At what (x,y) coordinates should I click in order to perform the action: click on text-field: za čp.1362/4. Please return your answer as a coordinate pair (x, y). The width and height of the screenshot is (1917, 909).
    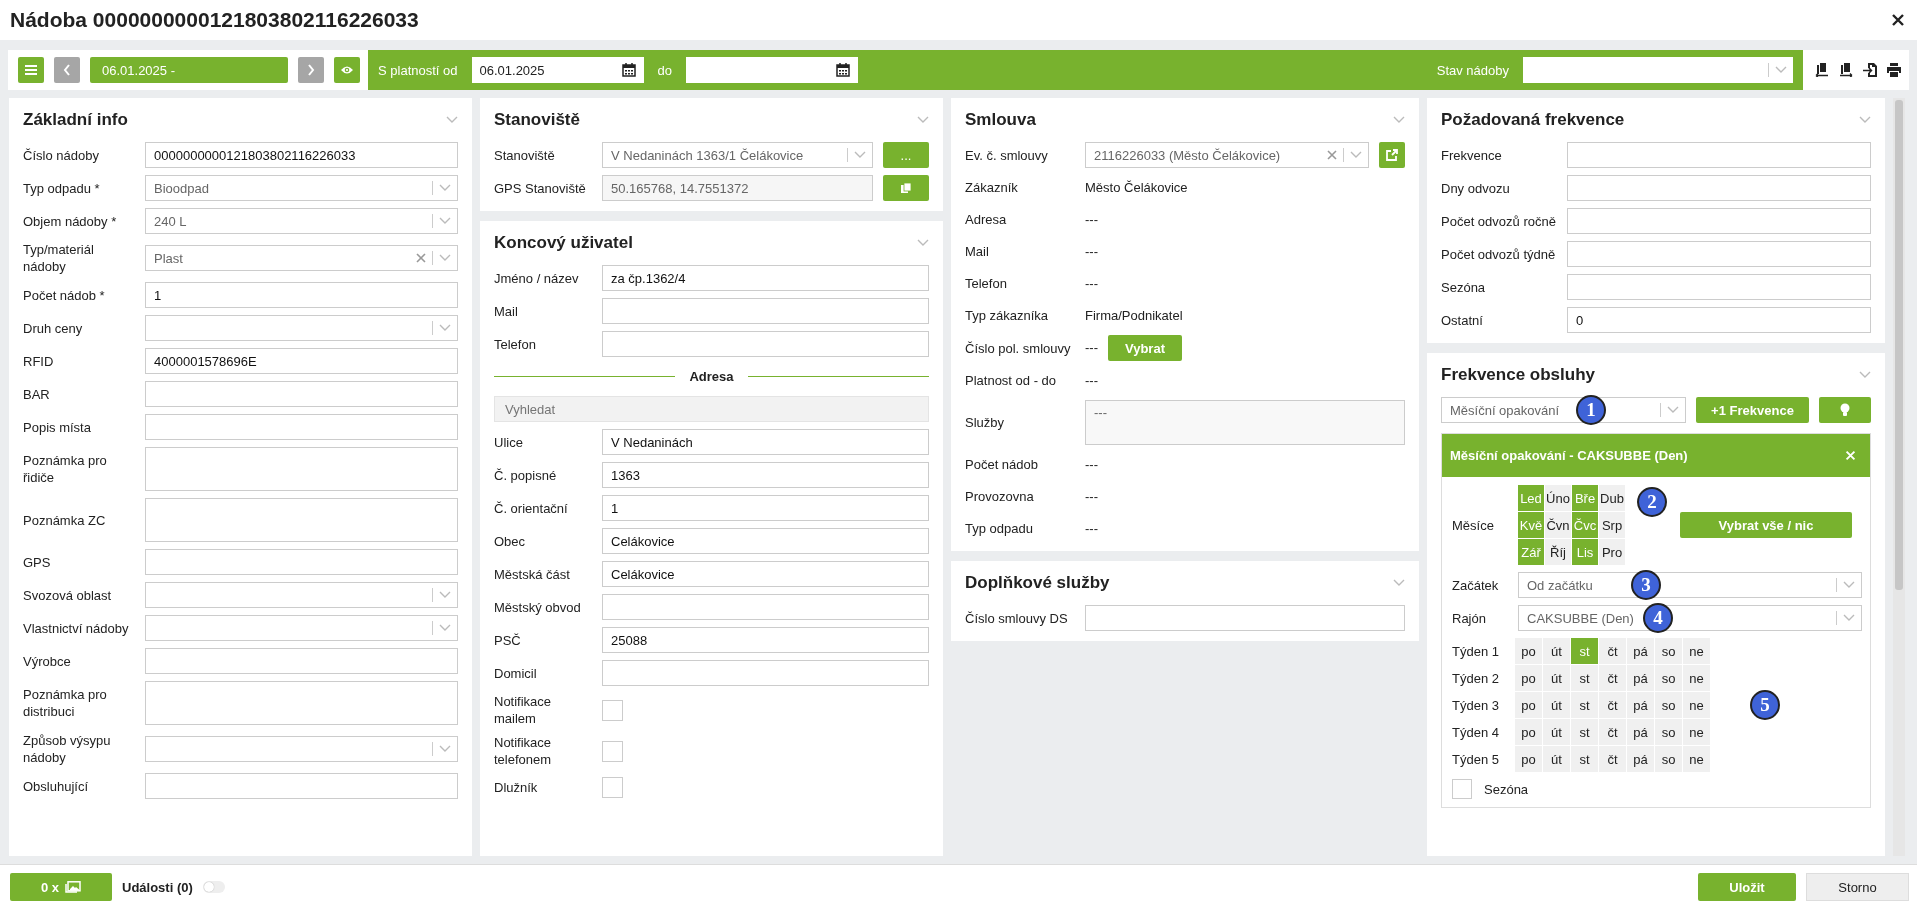
    Looking at the image, I should click on (765, 278).